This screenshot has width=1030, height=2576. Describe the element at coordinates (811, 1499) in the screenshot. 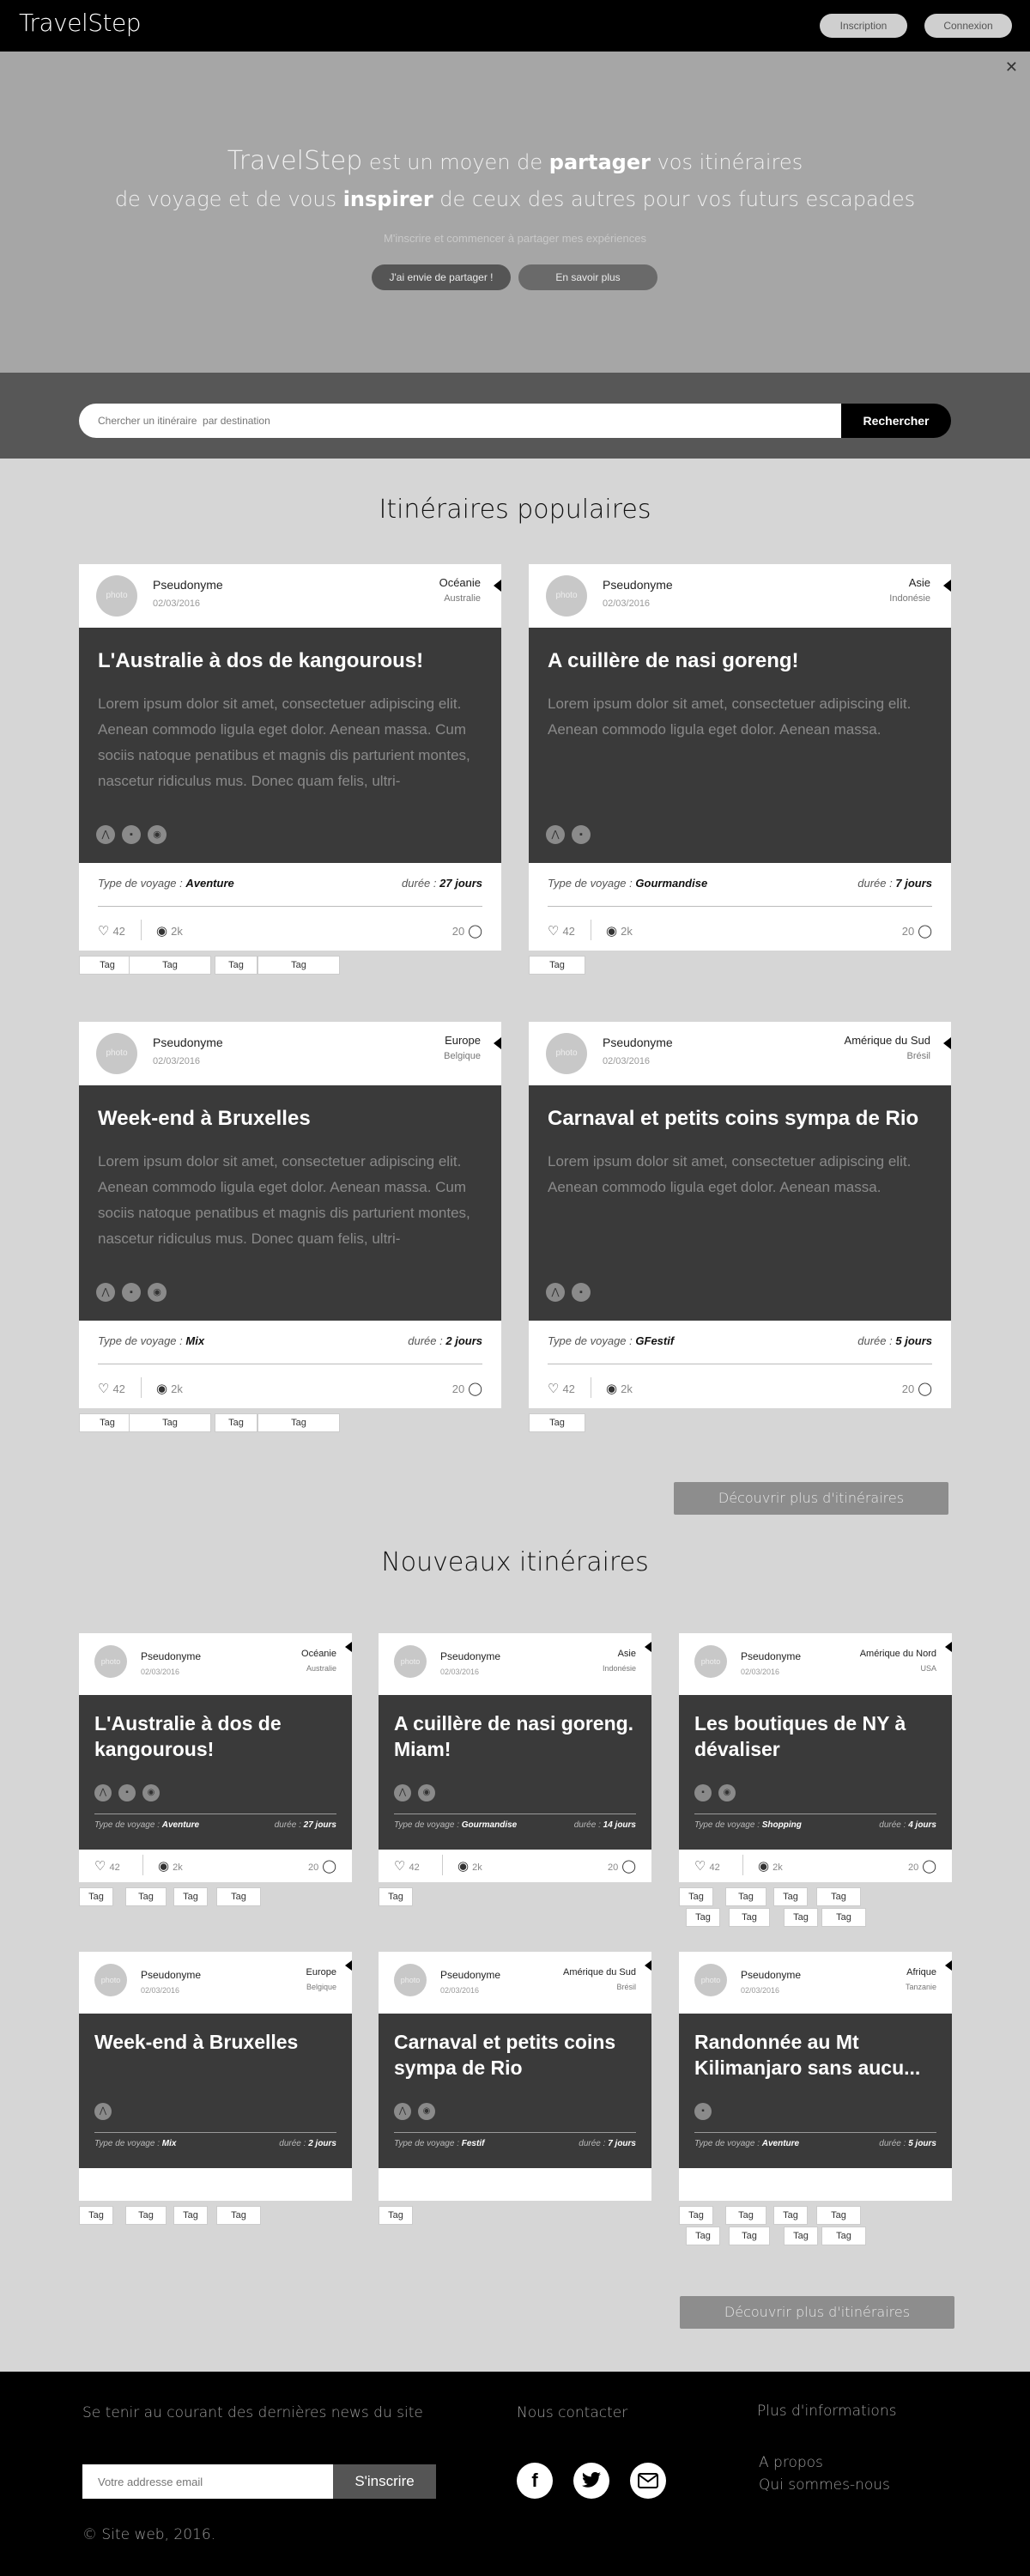

I see `discover-more-button: Découvrir plus d'itinéraires` at that location.